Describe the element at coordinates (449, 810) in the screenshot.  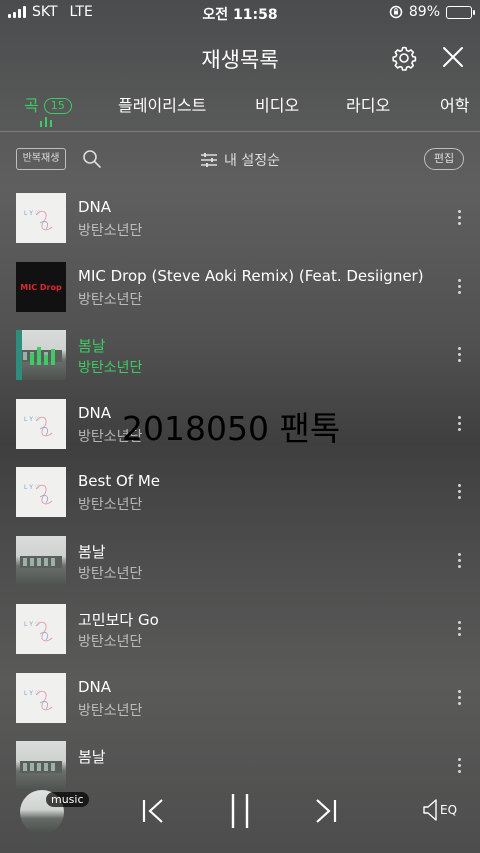
I see `eq-label: EQ` at that location.